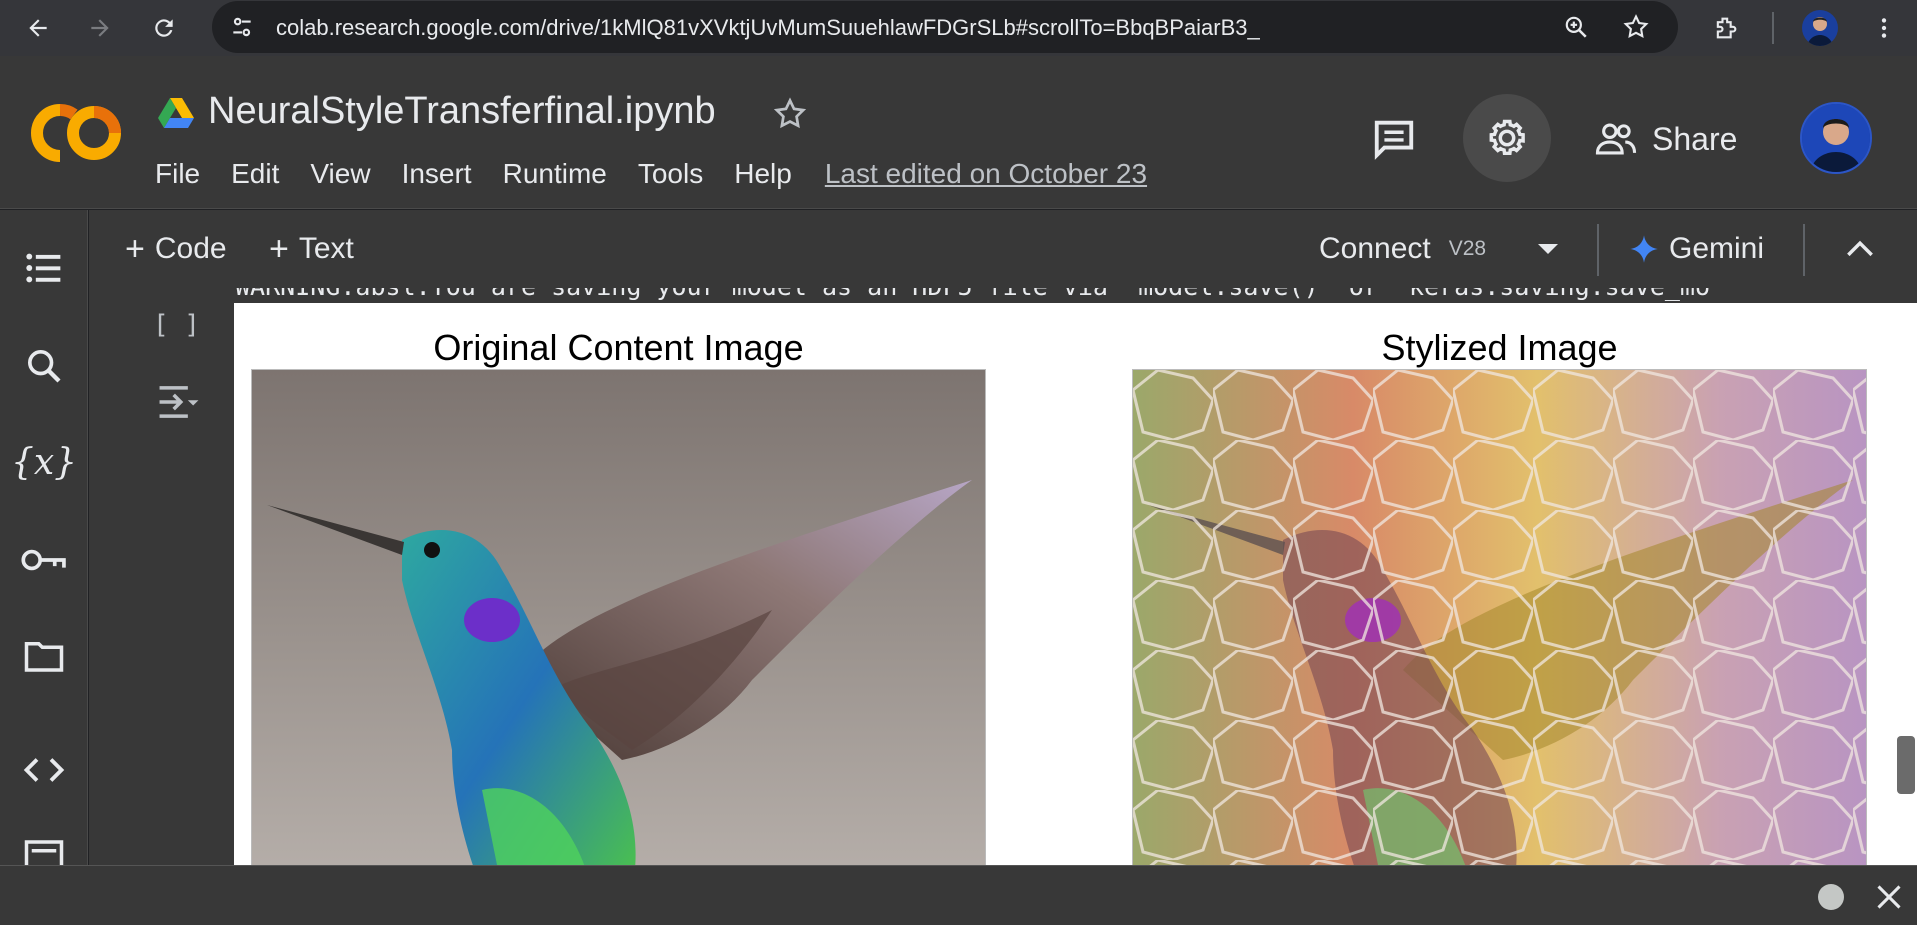 The height and width of the screenshot is (925, 1917). What do you see at coordinates (76, 133) in the screenshot?
I see `colab-logo` at bounding box center [76, 133].